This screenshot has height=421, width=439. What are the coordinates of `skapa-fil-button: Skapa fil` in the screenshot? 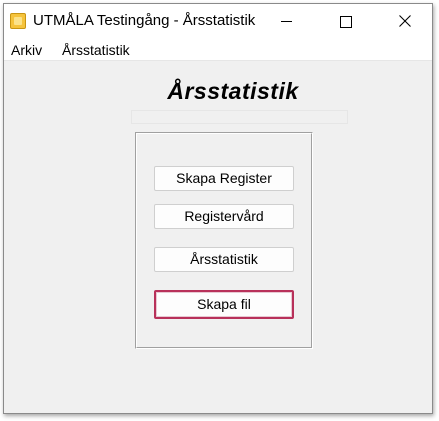 It's located at (224, 304).